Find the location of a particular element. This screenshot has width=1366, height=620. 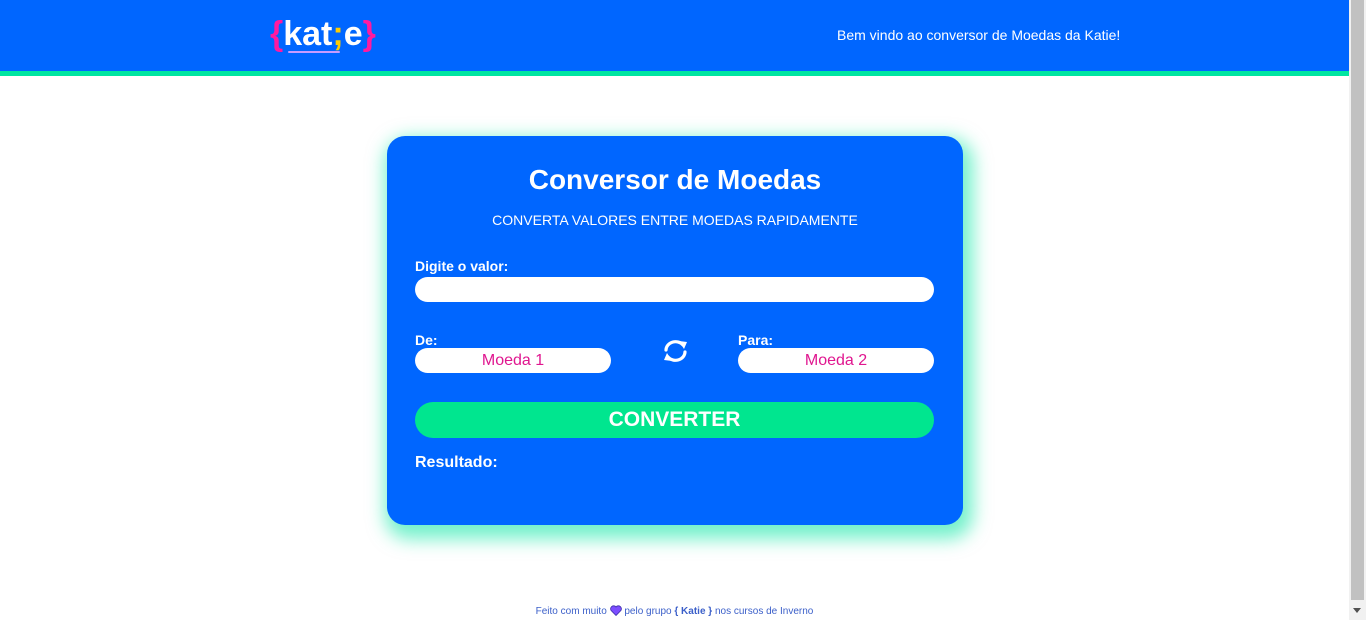

footer-prefix: Feito com muito is located at coordinates (571, 611).